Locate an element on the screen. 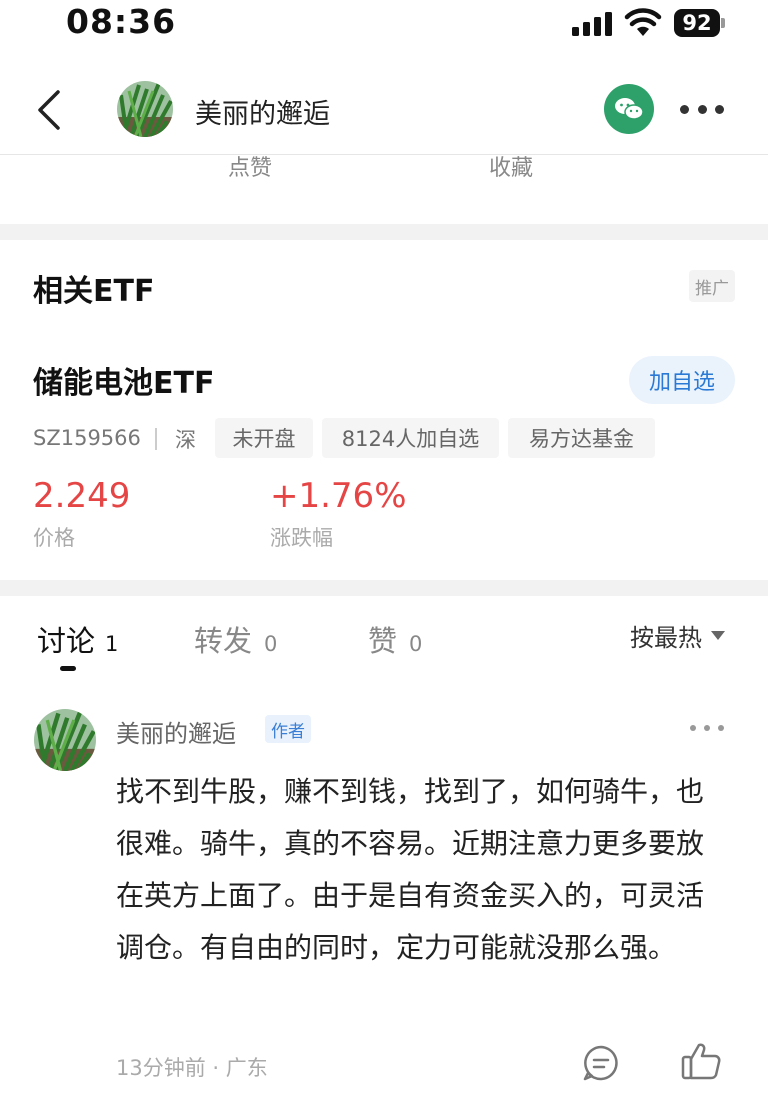 The height and width of the screenshot is (1099, 768). etf-market: 深 is located at coordinates (185, 440).